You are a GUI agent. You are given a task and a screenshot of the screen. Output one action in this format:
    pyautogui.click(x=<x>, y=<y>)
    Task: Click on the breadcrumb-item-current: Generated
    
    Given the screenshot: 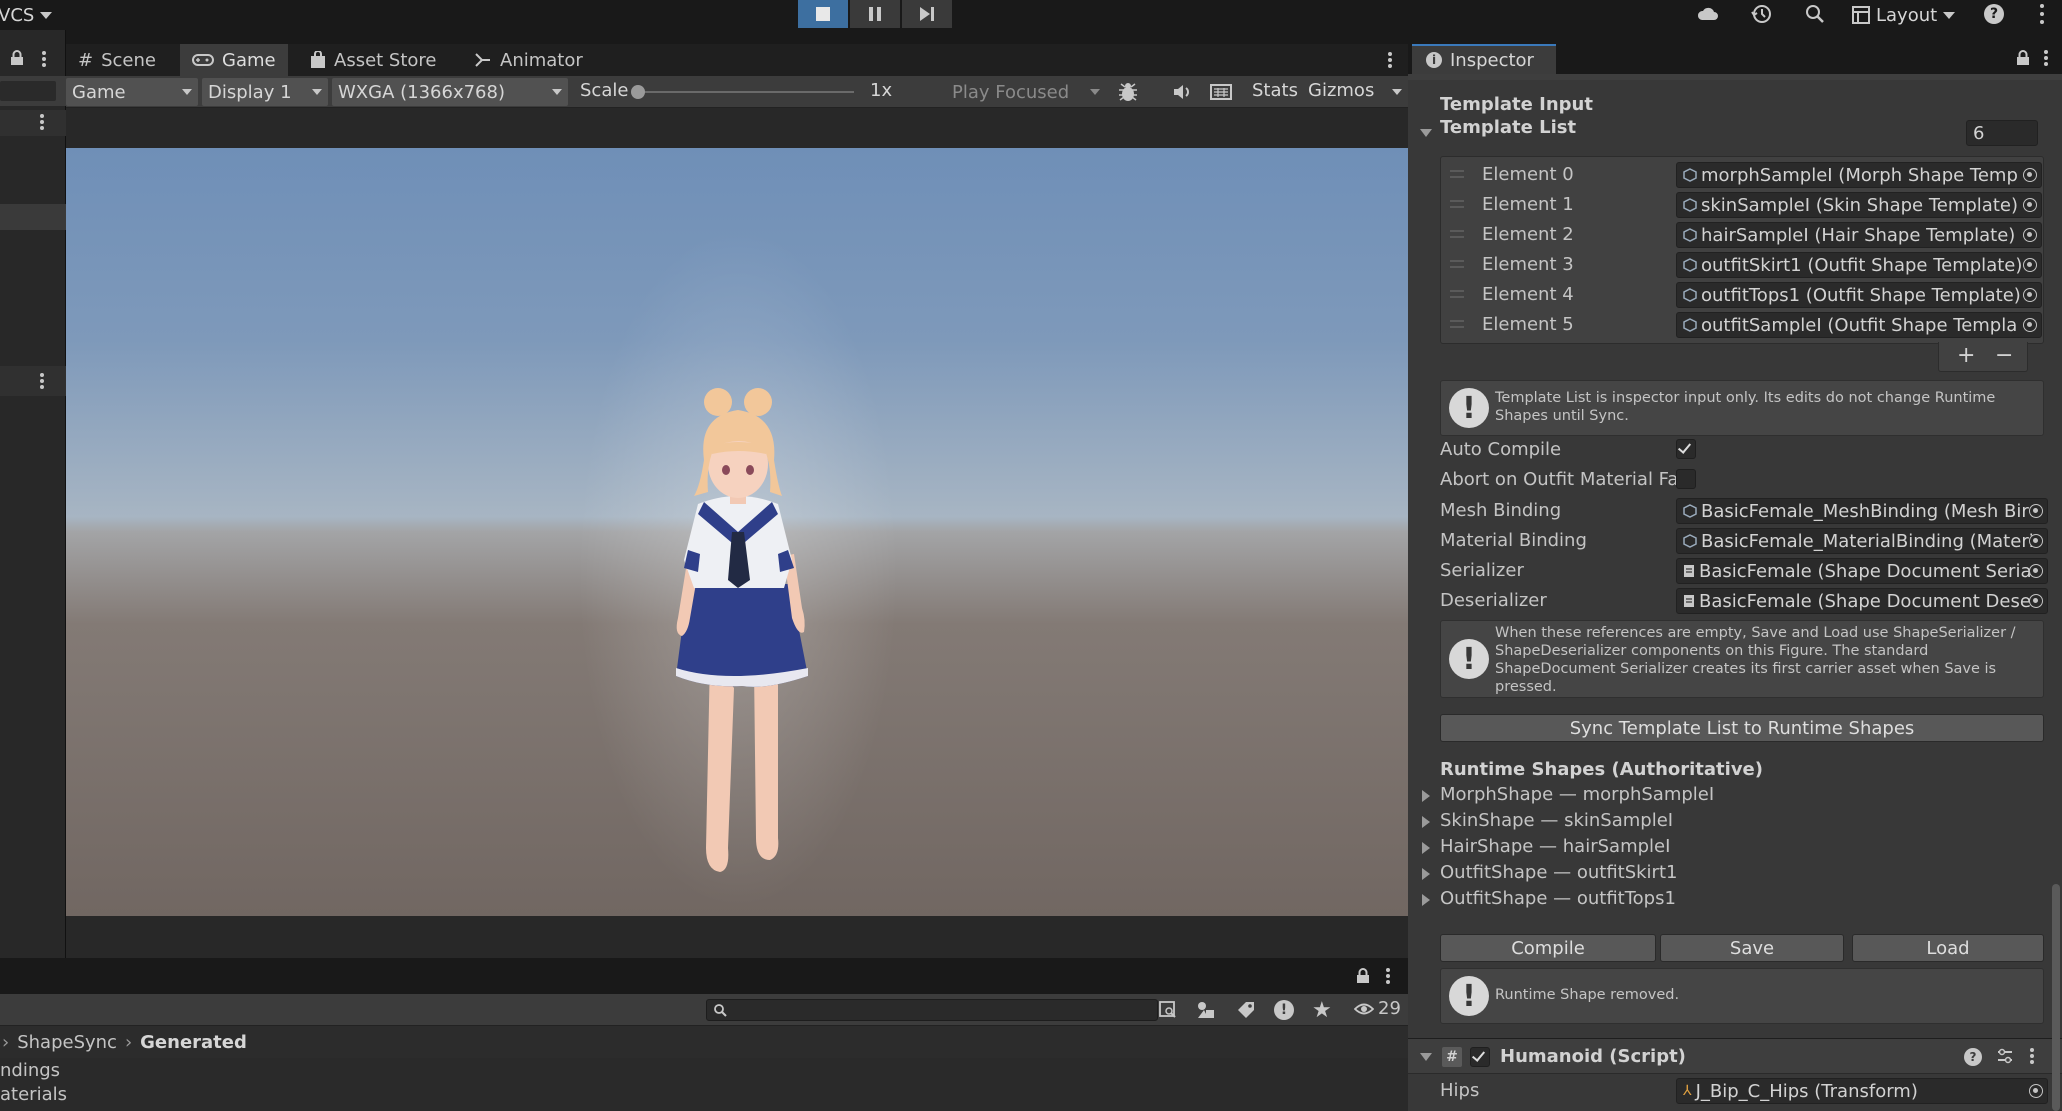 What is the action you would take?
    pyautogui.click(x=193, y=1042)
    